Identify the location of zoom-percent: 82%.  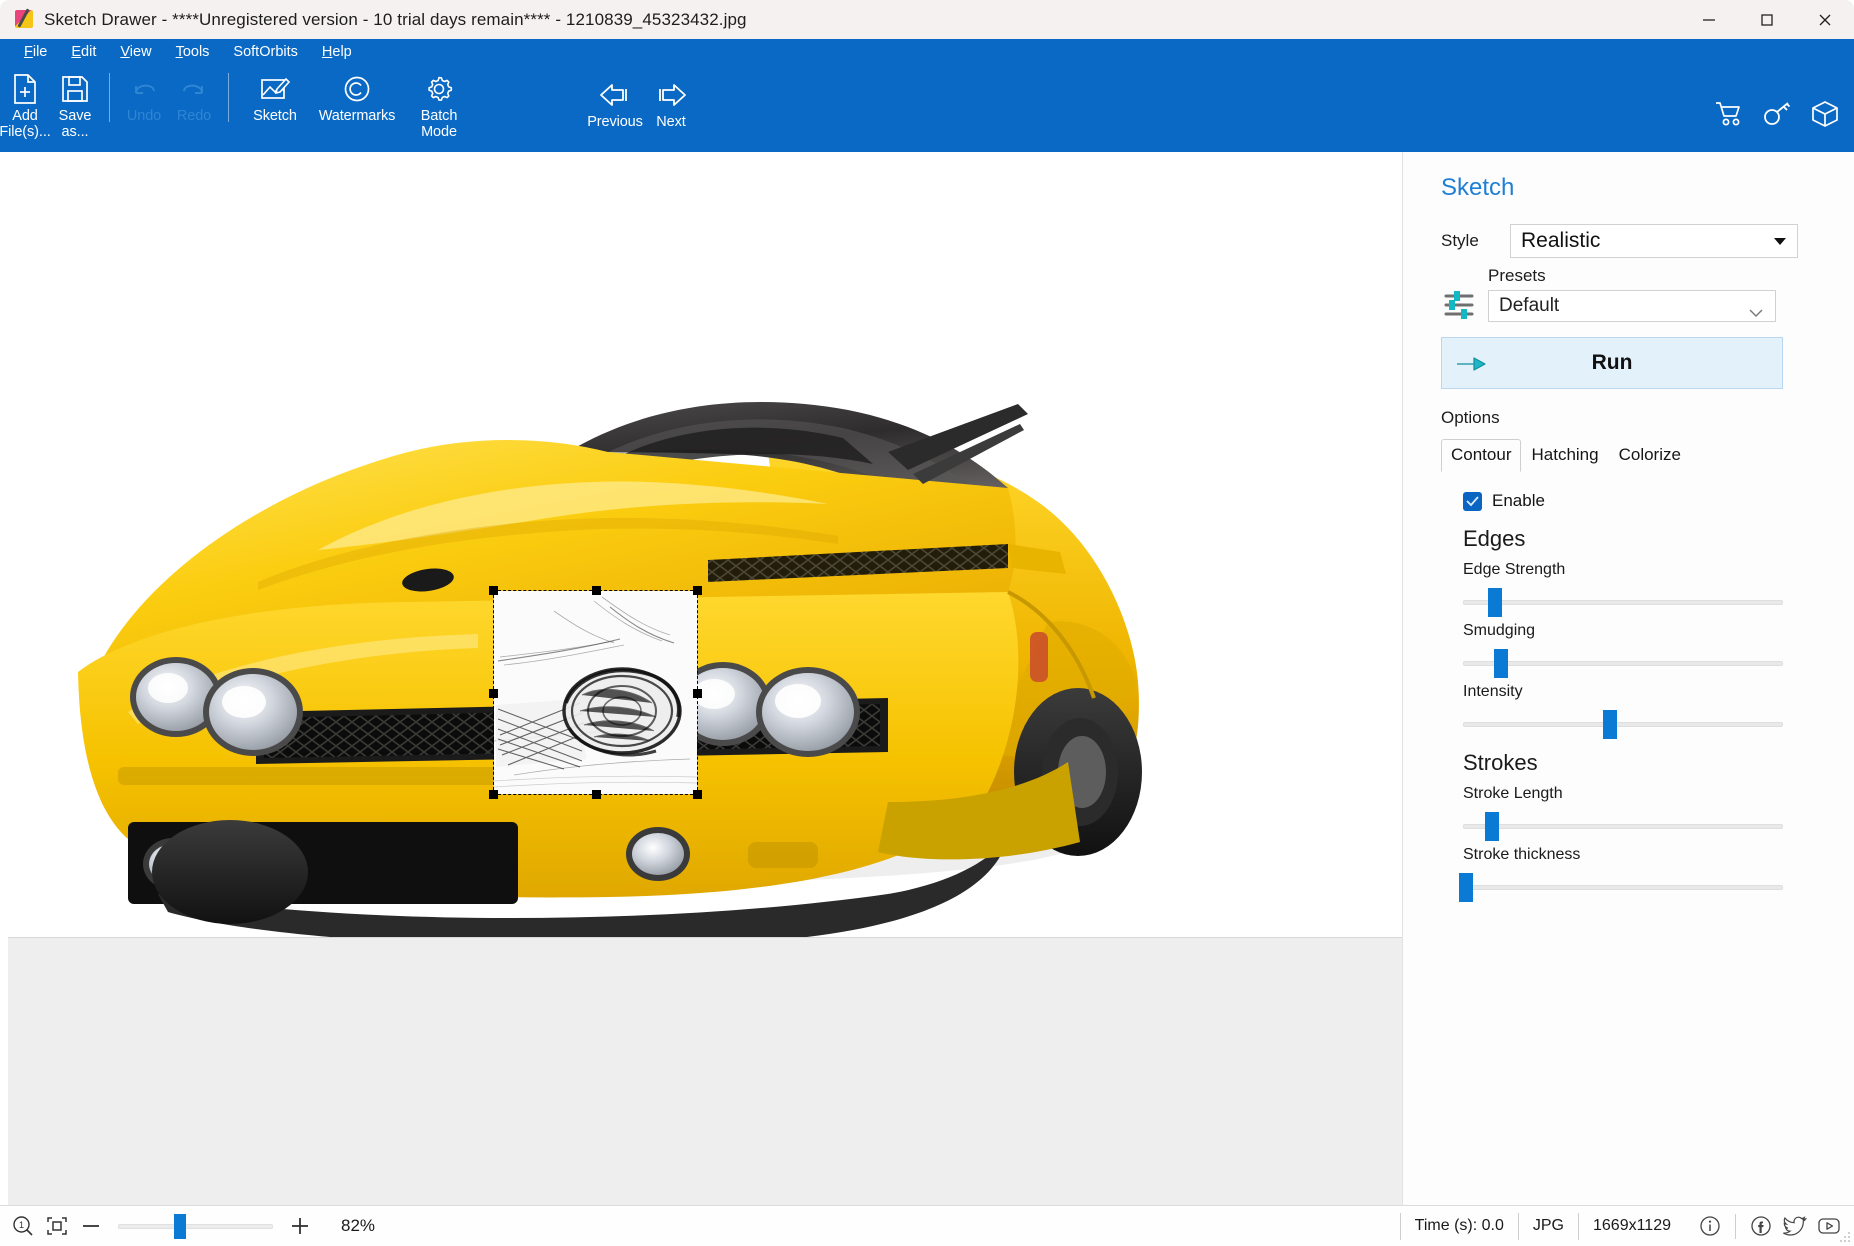
(358, 1225).